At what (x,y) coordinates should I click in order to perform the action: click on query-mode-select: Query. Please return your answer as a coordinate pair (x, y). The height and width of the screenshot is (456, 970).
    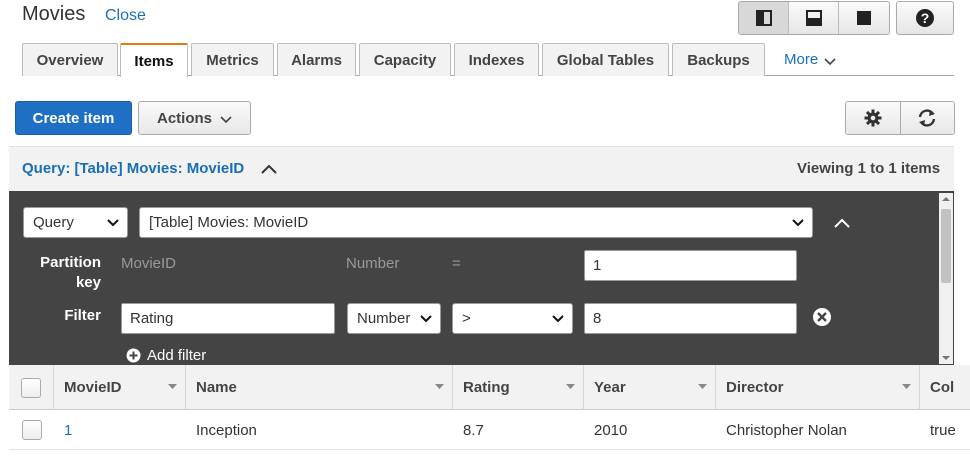
    Looking at the image, I should click on (75, 222).